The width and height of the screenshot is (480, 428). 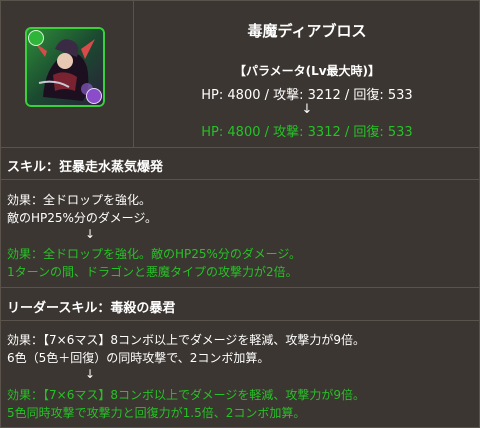 I want to click on monster-portrait, so click(x=65, y=67).